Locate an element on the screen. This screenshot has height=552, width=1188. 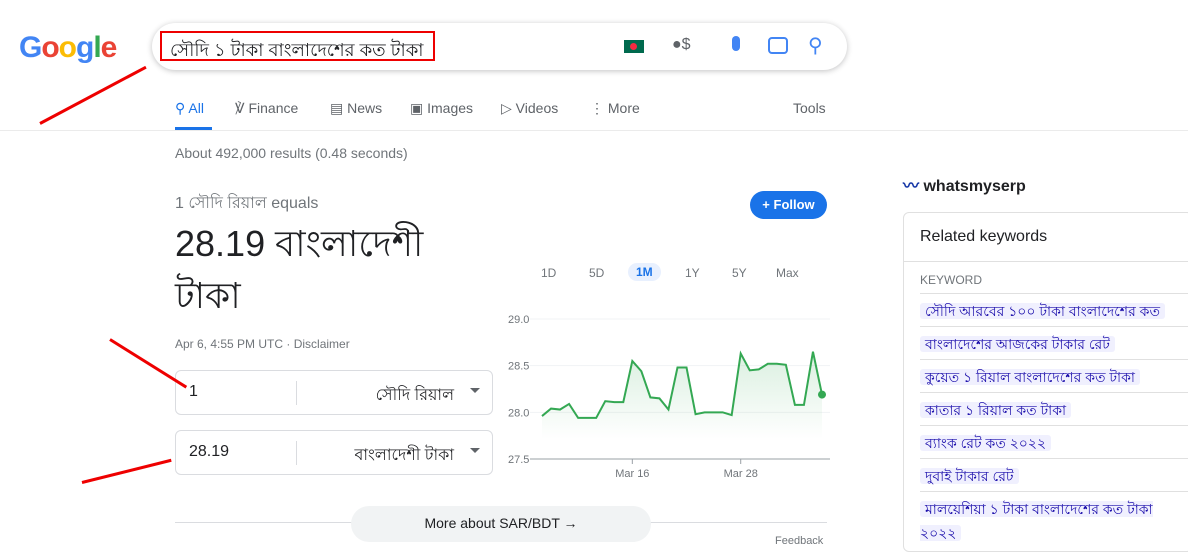
tab-label: More is located at coordinates (623, 108).